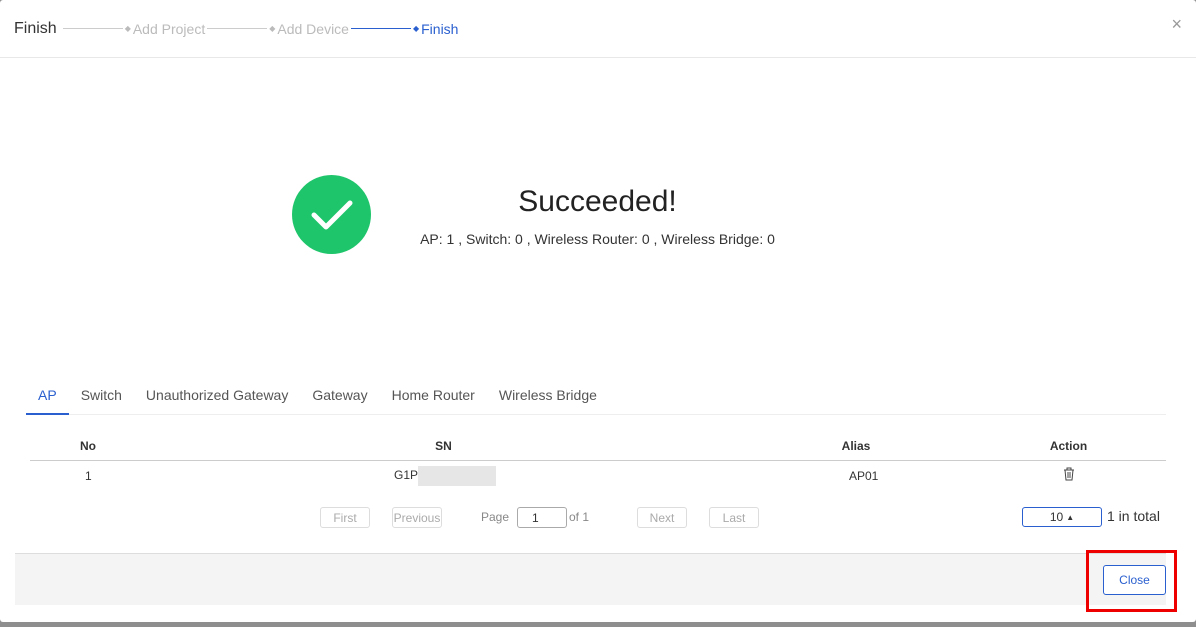  I want to click on last-page-button: Last, so click(734, 517).